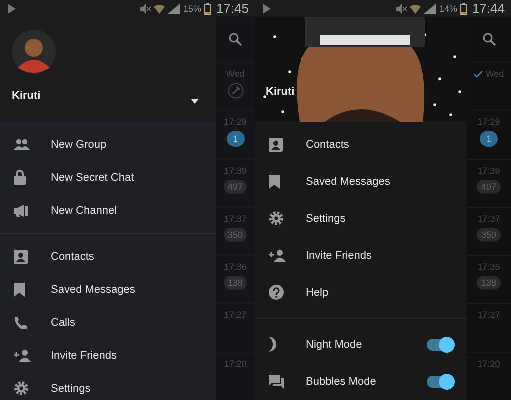 The width and height of the screenshot is (511, 400). What do you see at coordinates (489, 315) in the screenshot?
I see `chat-time: 17:27` at bounding box center [489, 315].